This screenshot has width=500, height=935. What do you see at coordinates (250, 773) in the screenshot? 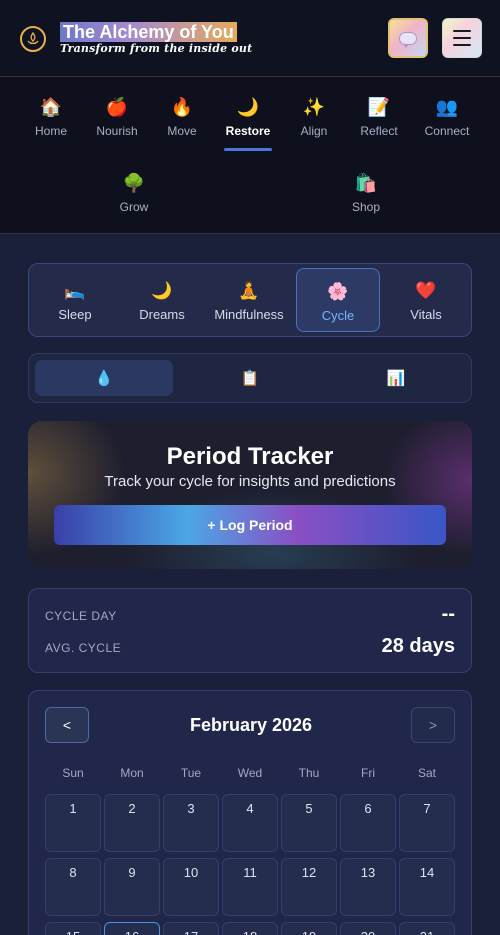
I see `weekday-header: Wed` at bounding box center [250, 773].